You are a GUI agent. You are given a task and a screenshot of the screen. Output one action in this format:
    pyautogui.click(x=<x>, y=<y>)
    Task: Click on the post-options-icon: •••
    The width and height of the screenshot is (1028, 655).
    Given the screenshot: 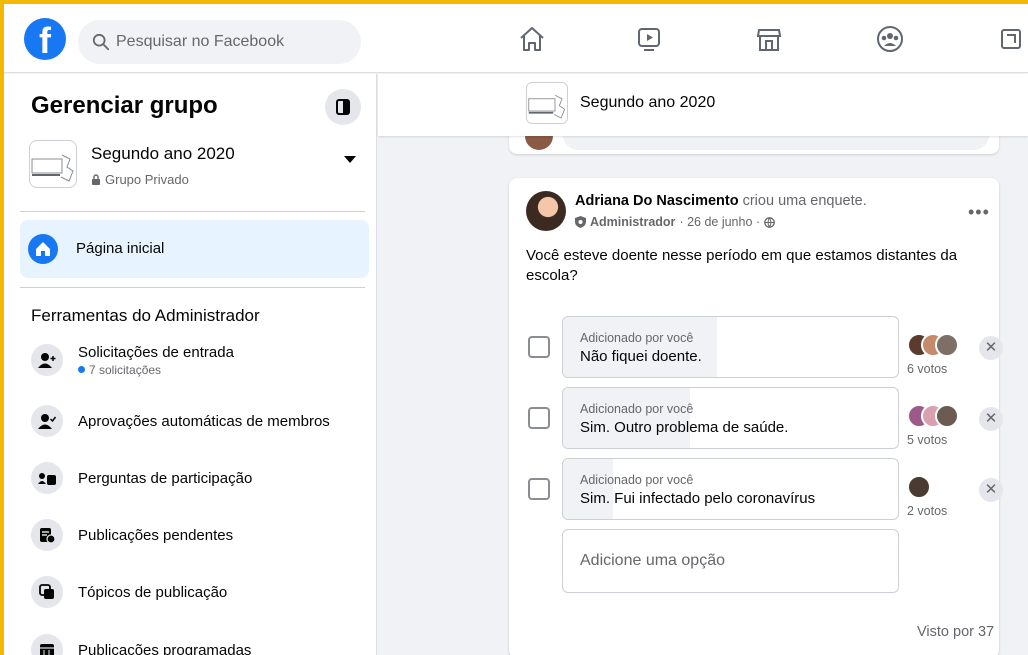 What is the action you would take?
    pyautogui.click(x=979, y=212)
    